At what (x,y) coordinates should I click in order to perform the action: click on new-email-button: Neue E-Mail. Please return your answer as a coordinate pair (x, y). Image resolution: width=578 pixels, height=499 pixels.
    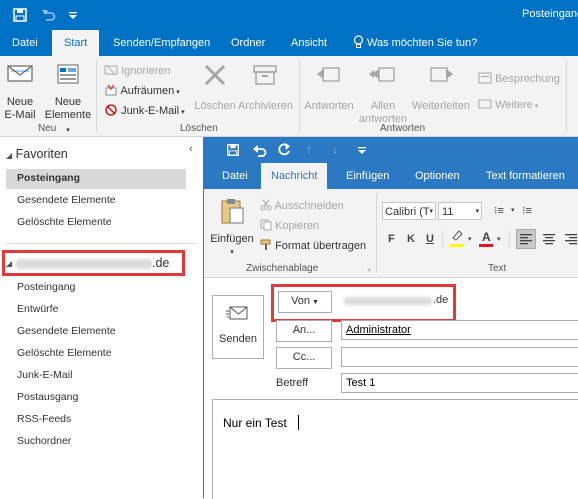
    Looking at the image, I should click on (20, 92).